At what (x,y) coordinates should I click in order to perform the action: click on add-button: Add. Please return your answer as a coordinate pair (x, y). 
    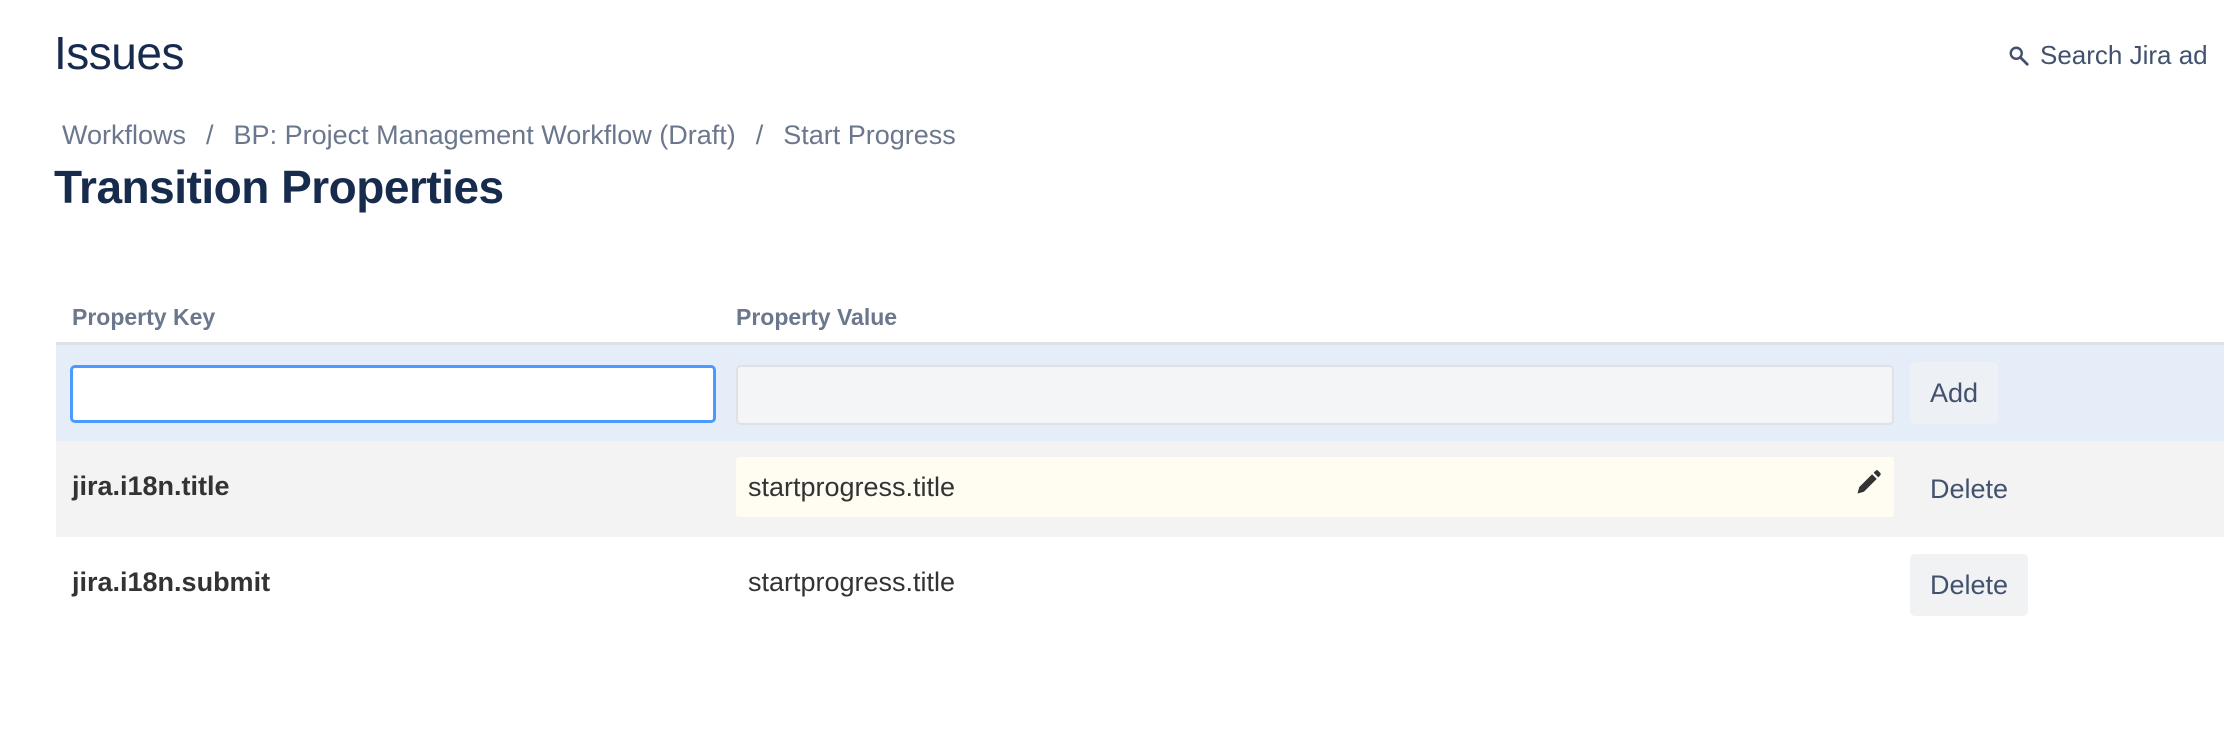
    Looking at the image, I should click on (1954, 393).